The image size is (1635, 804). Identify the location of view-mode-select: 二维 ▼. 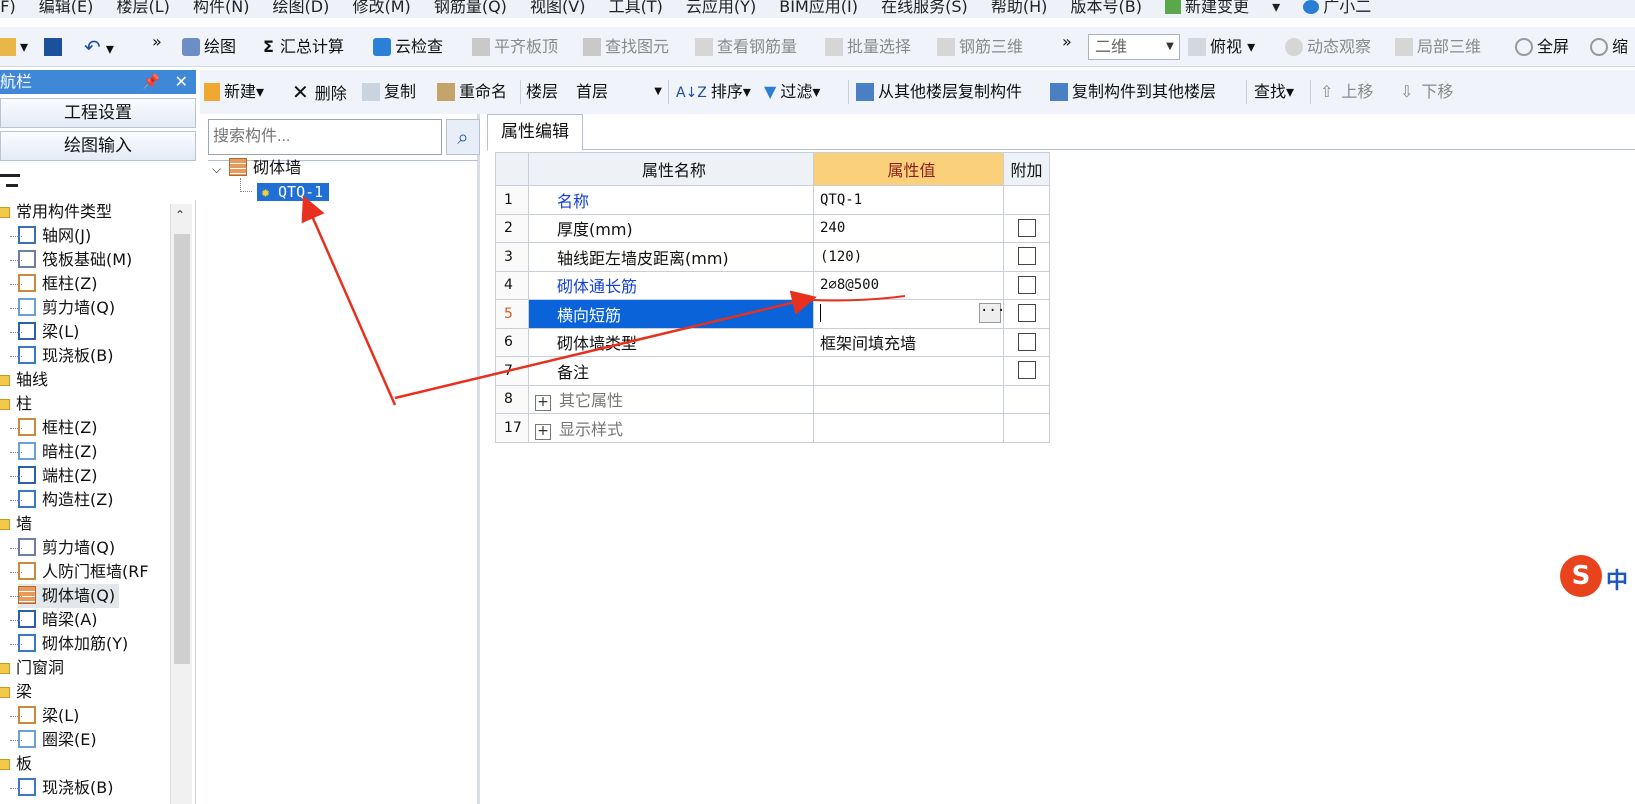
(1134, 47).